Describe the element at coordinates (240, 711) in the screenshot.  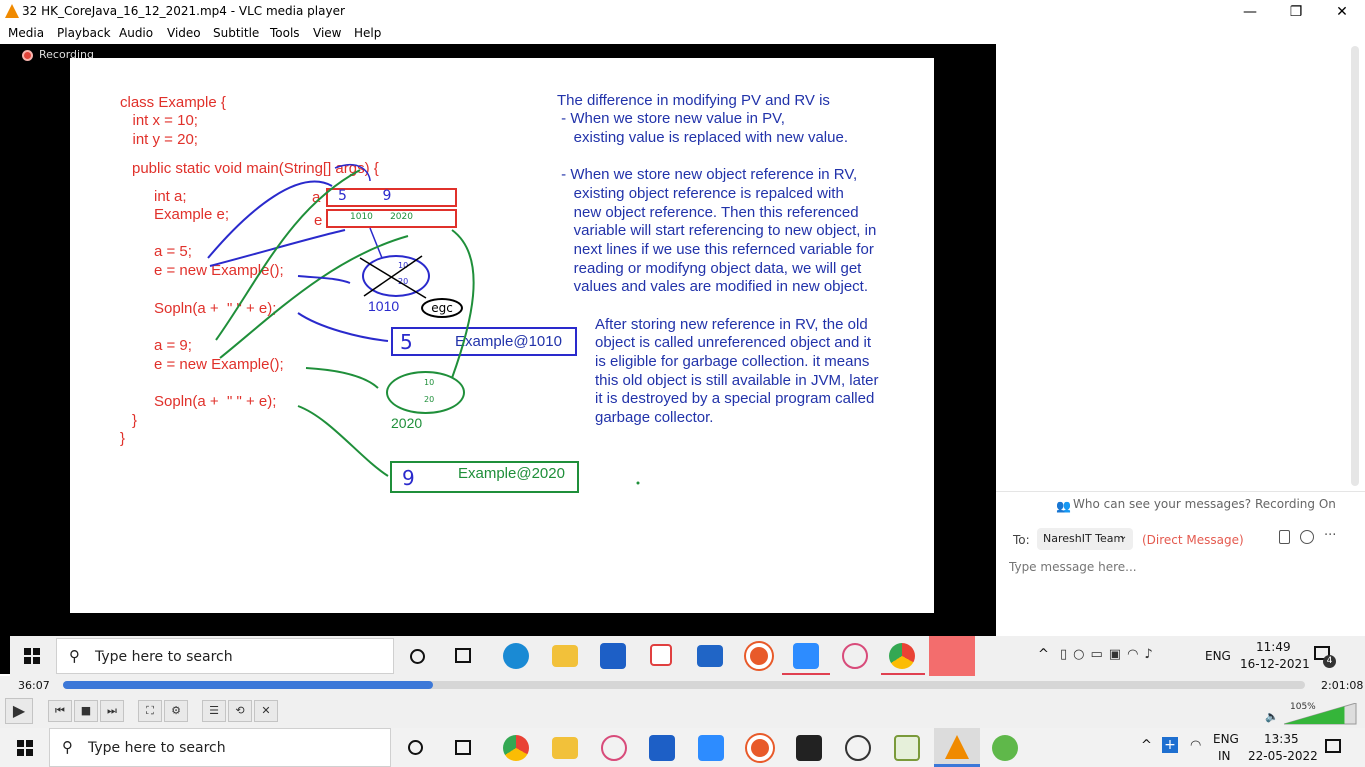
I see `loop-button: ⟲` at that location.